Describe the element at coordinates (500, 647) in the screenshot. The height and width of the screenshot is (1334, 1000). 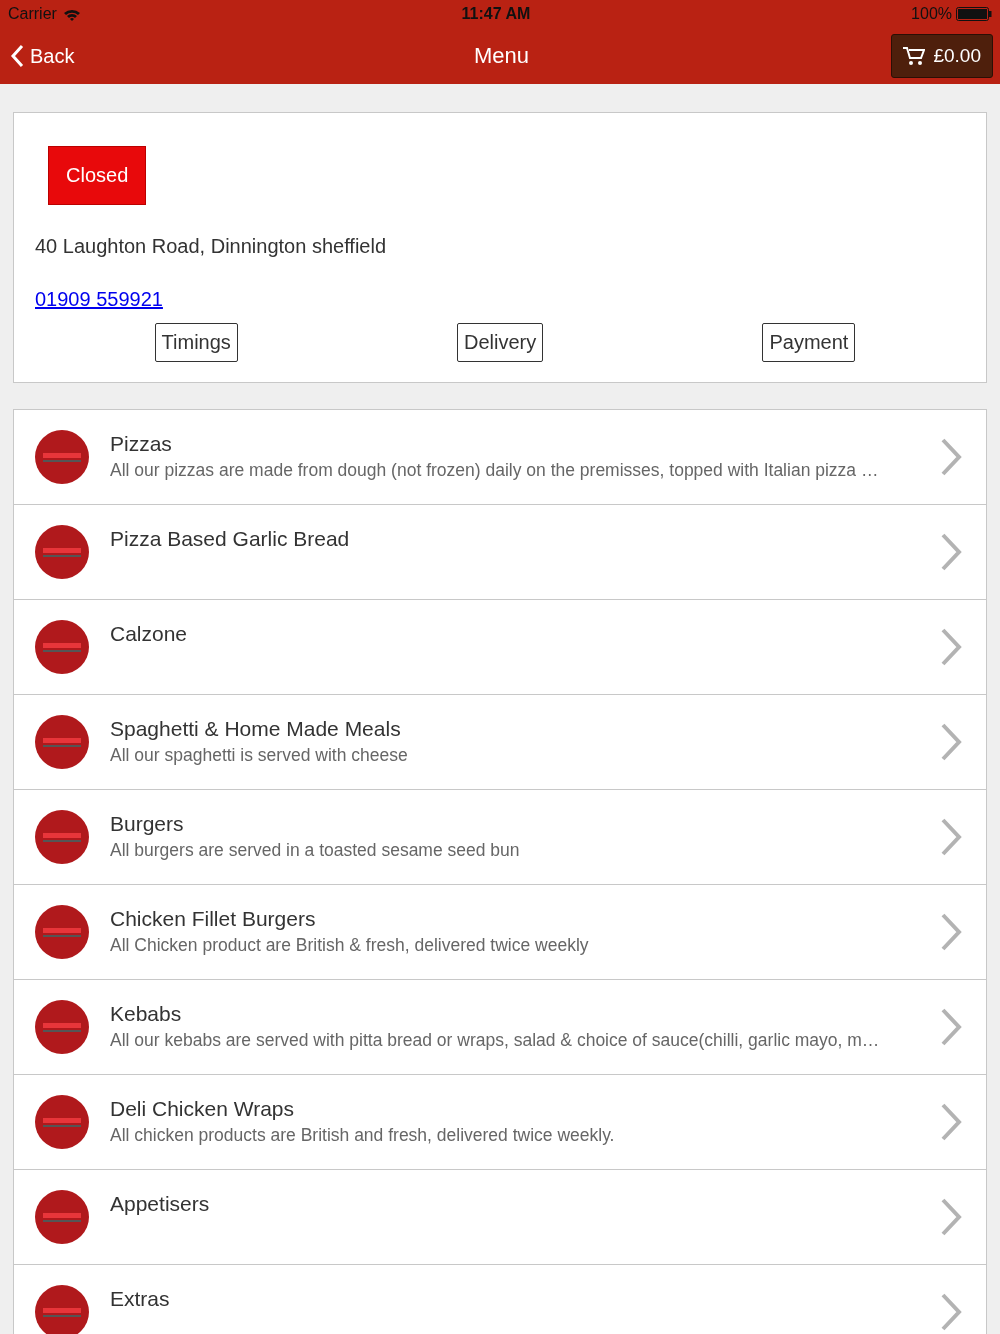
I see `category-row: Calzone` at that location.